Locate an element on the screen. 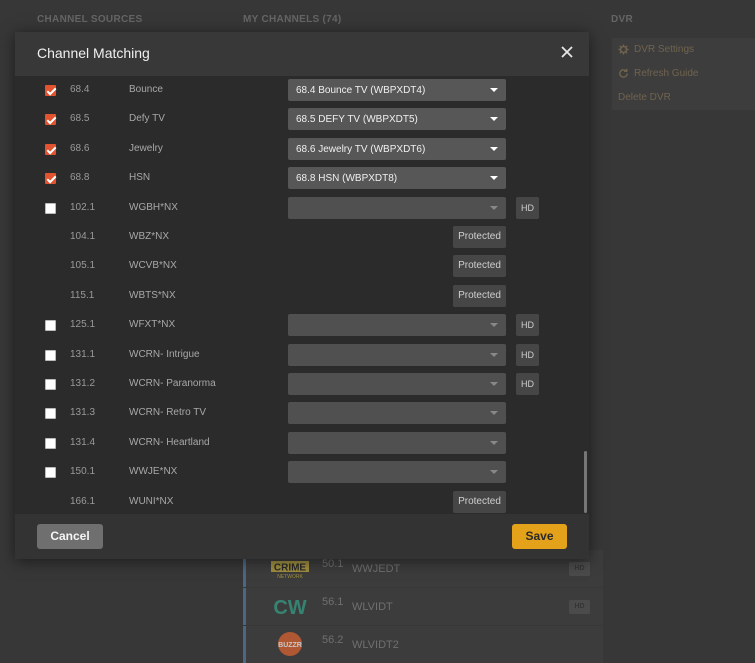  channel-number: 102.1 is located at coordinates (83, 207).